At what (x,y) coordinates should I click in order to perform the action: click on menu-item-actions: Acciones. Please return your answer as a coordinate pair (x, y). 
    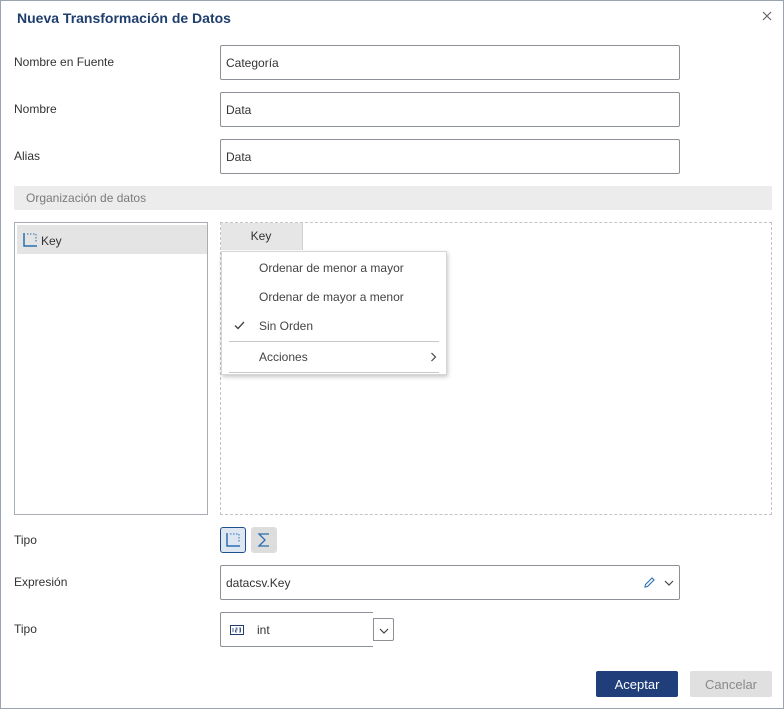
    Looking at the image, I should click on (334, 357).